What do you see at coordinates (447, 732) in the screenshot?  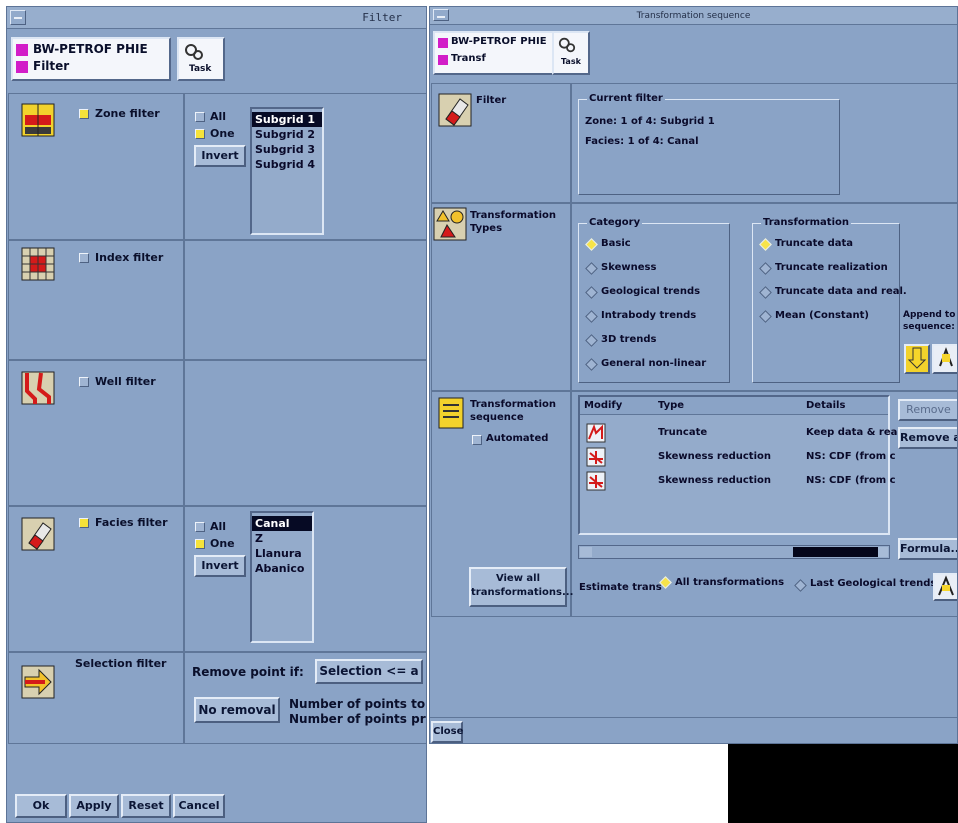 I see `close-button: Close` at bounding box center [447, 732].